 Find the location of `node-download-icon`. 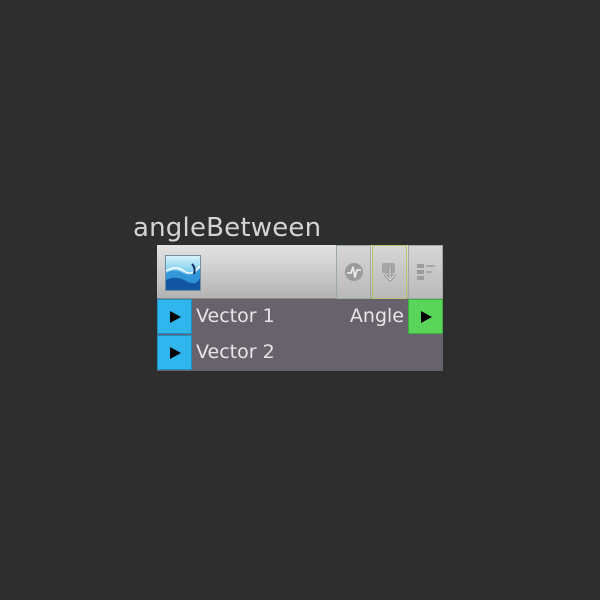

node-download-icon is located at coordinates (388, 272).